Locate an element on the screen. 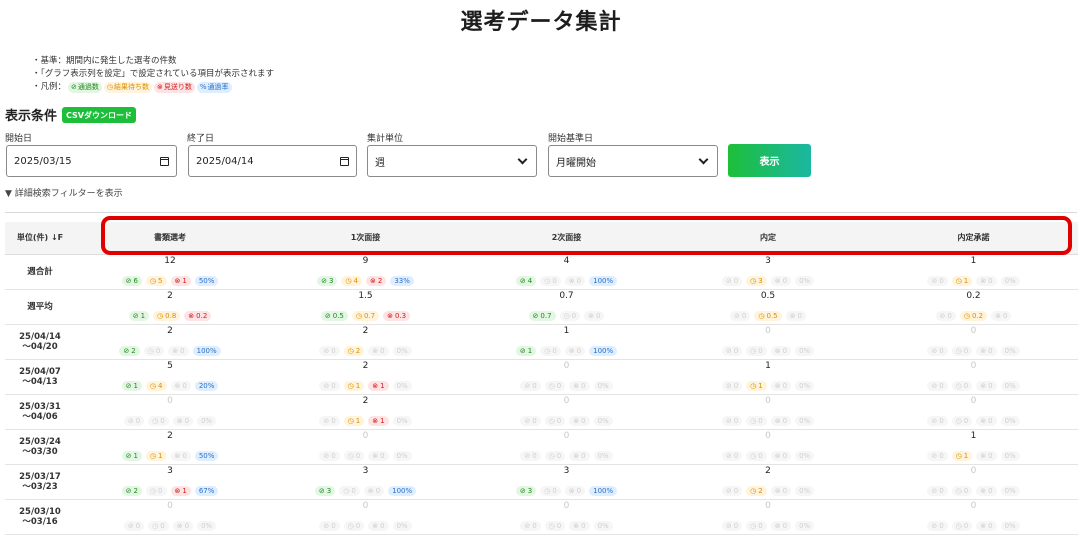 The width and height of the screenshot is (1082, 548). legend-wait: ◷ 結果待ち数 is located at coordinates (127, 87).